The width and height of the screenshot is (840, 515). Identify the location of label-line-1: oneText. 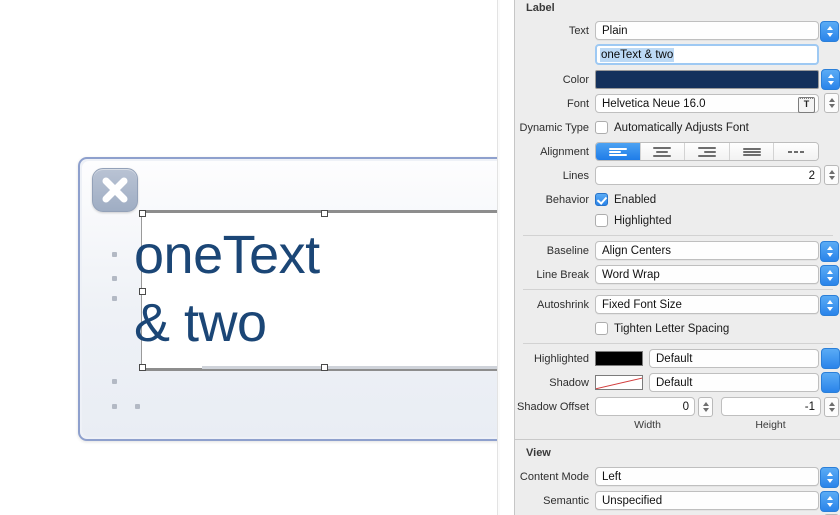
(227, 255).